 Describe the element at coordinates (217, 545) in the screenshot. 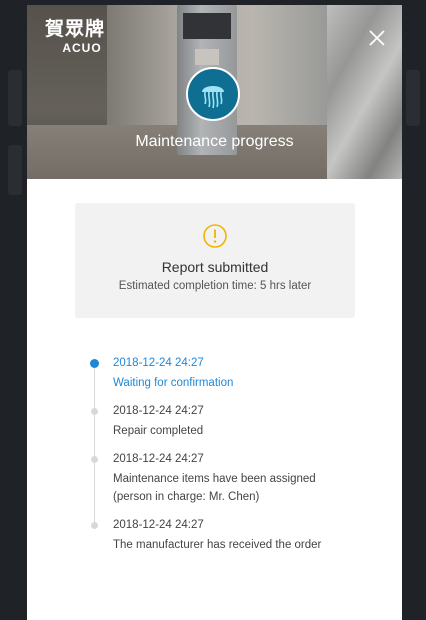

I see `timeline-text: The manufacturer has received the order` at that location.